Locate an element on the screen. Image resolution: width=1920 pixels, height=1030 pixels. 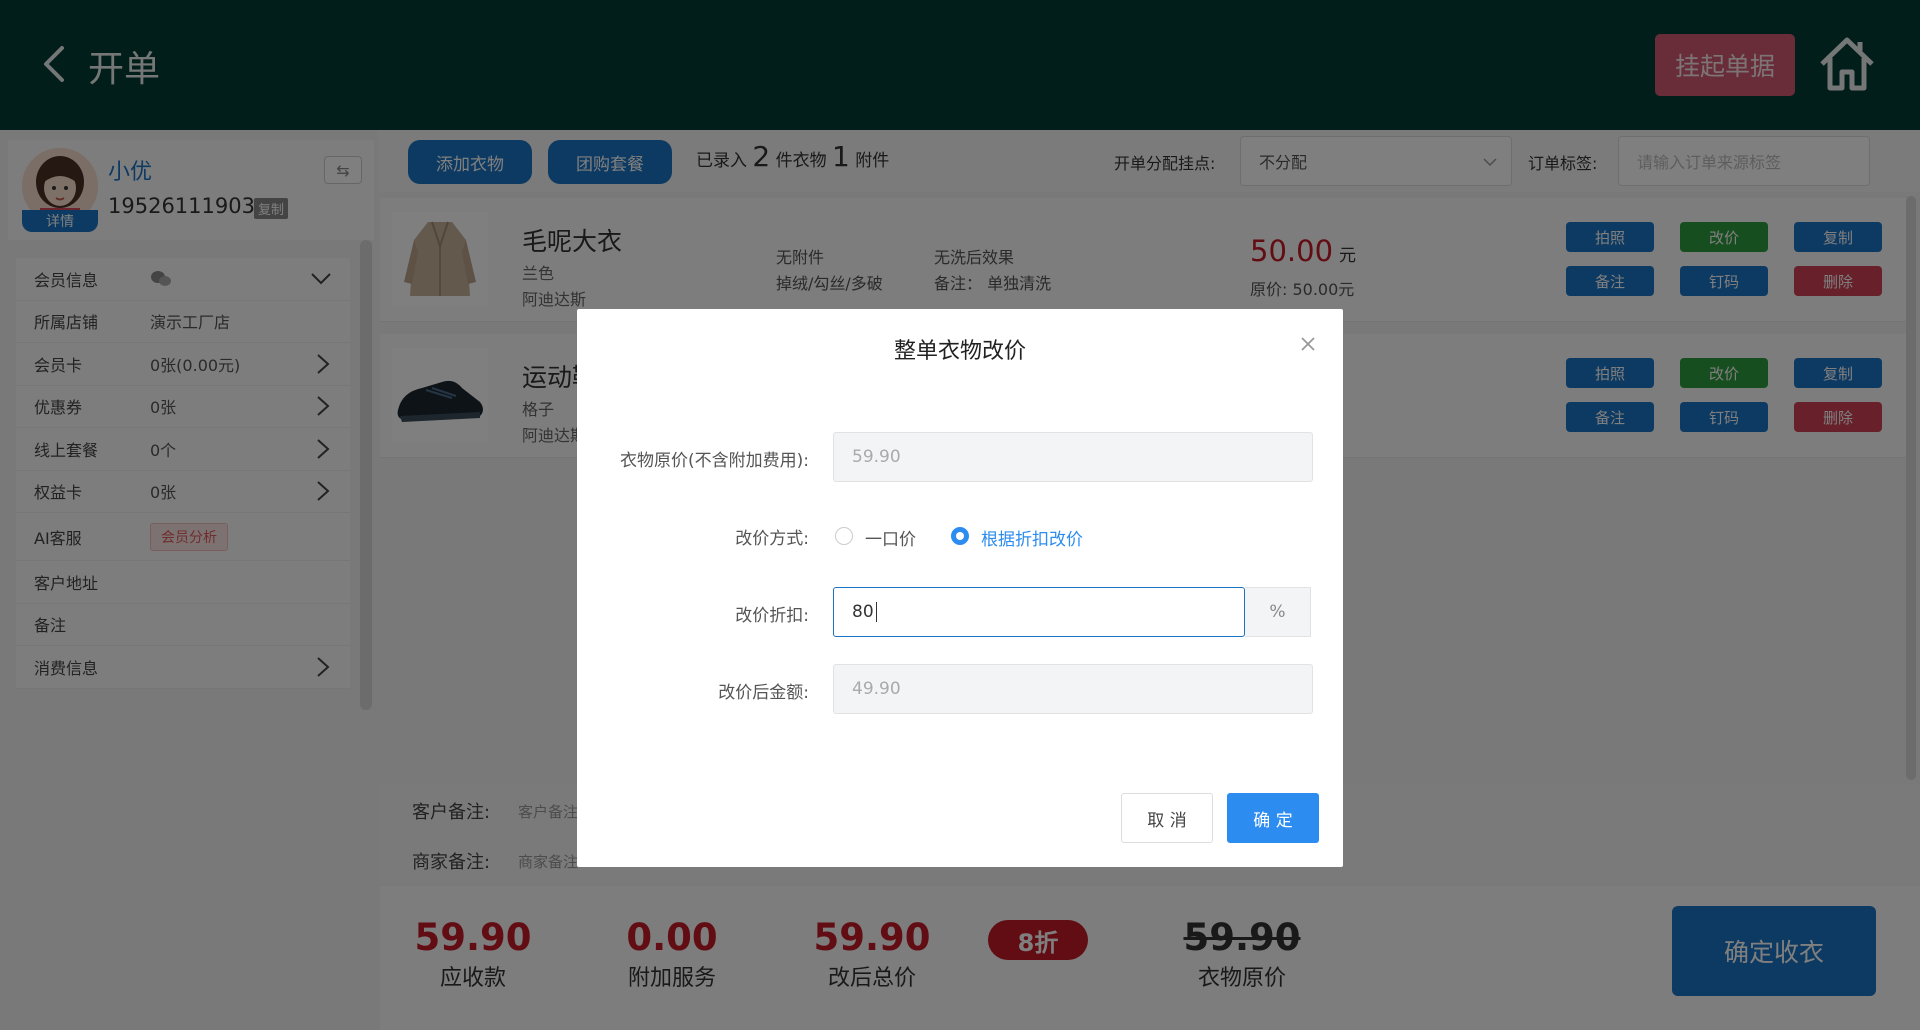
original-price-label: 衣物原价(不含附加费用): is located at coordinates (714, 461).